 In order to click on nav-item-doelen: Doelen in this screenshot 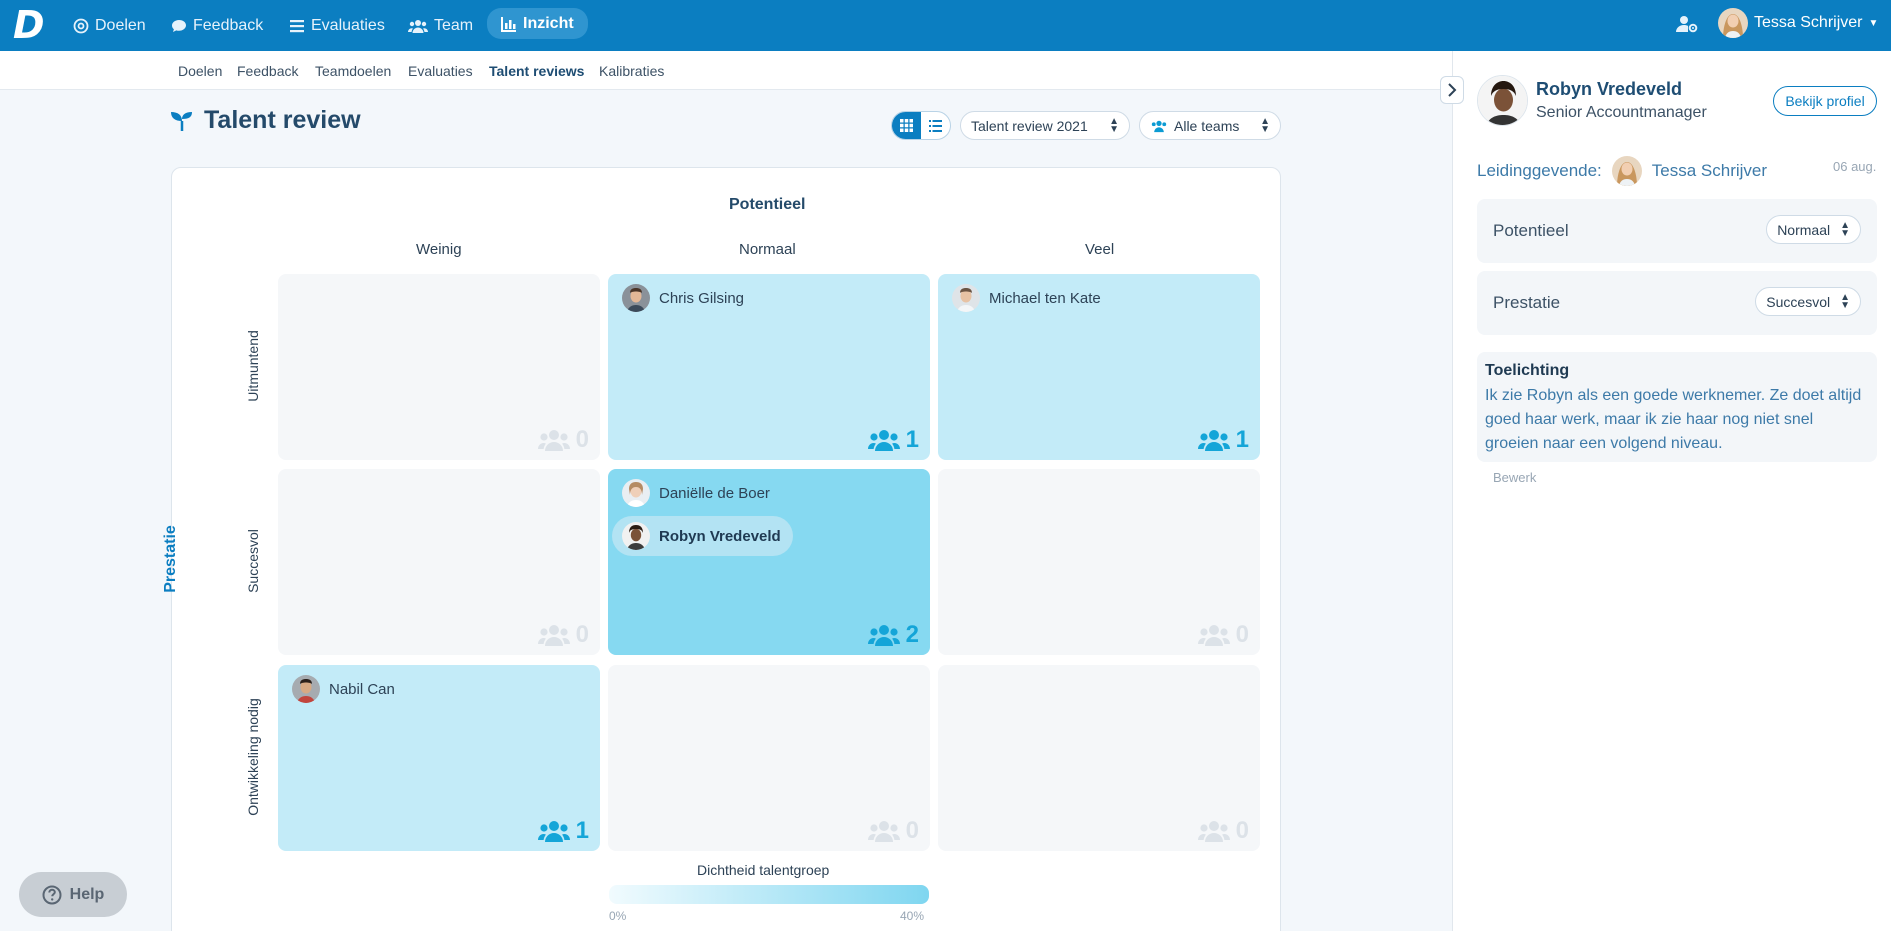, I will do `click(109, 26)`.